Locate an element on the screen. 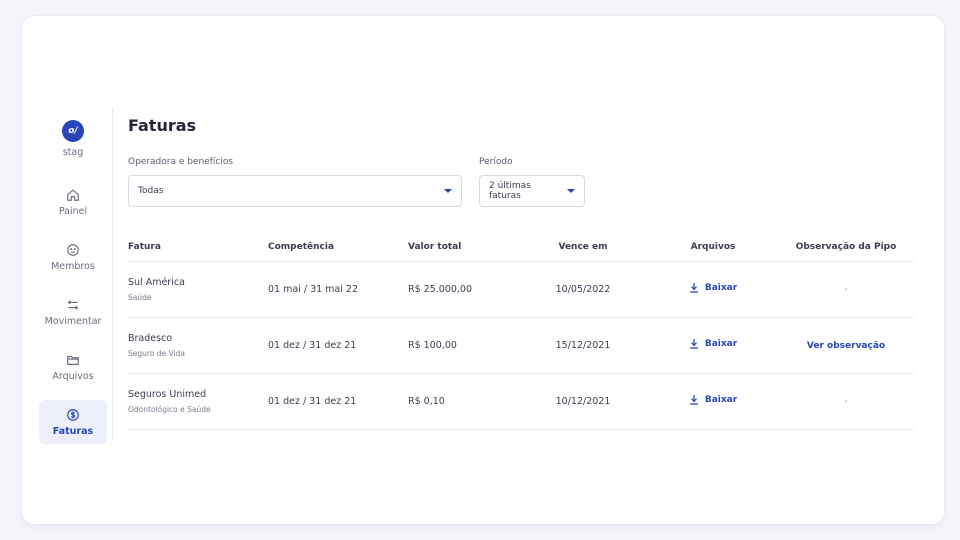 Image resolution: width=960 pixels, height=540 pixels. filter-periodo: Período 2 últimas faturas is located at coordinates (532, 182).